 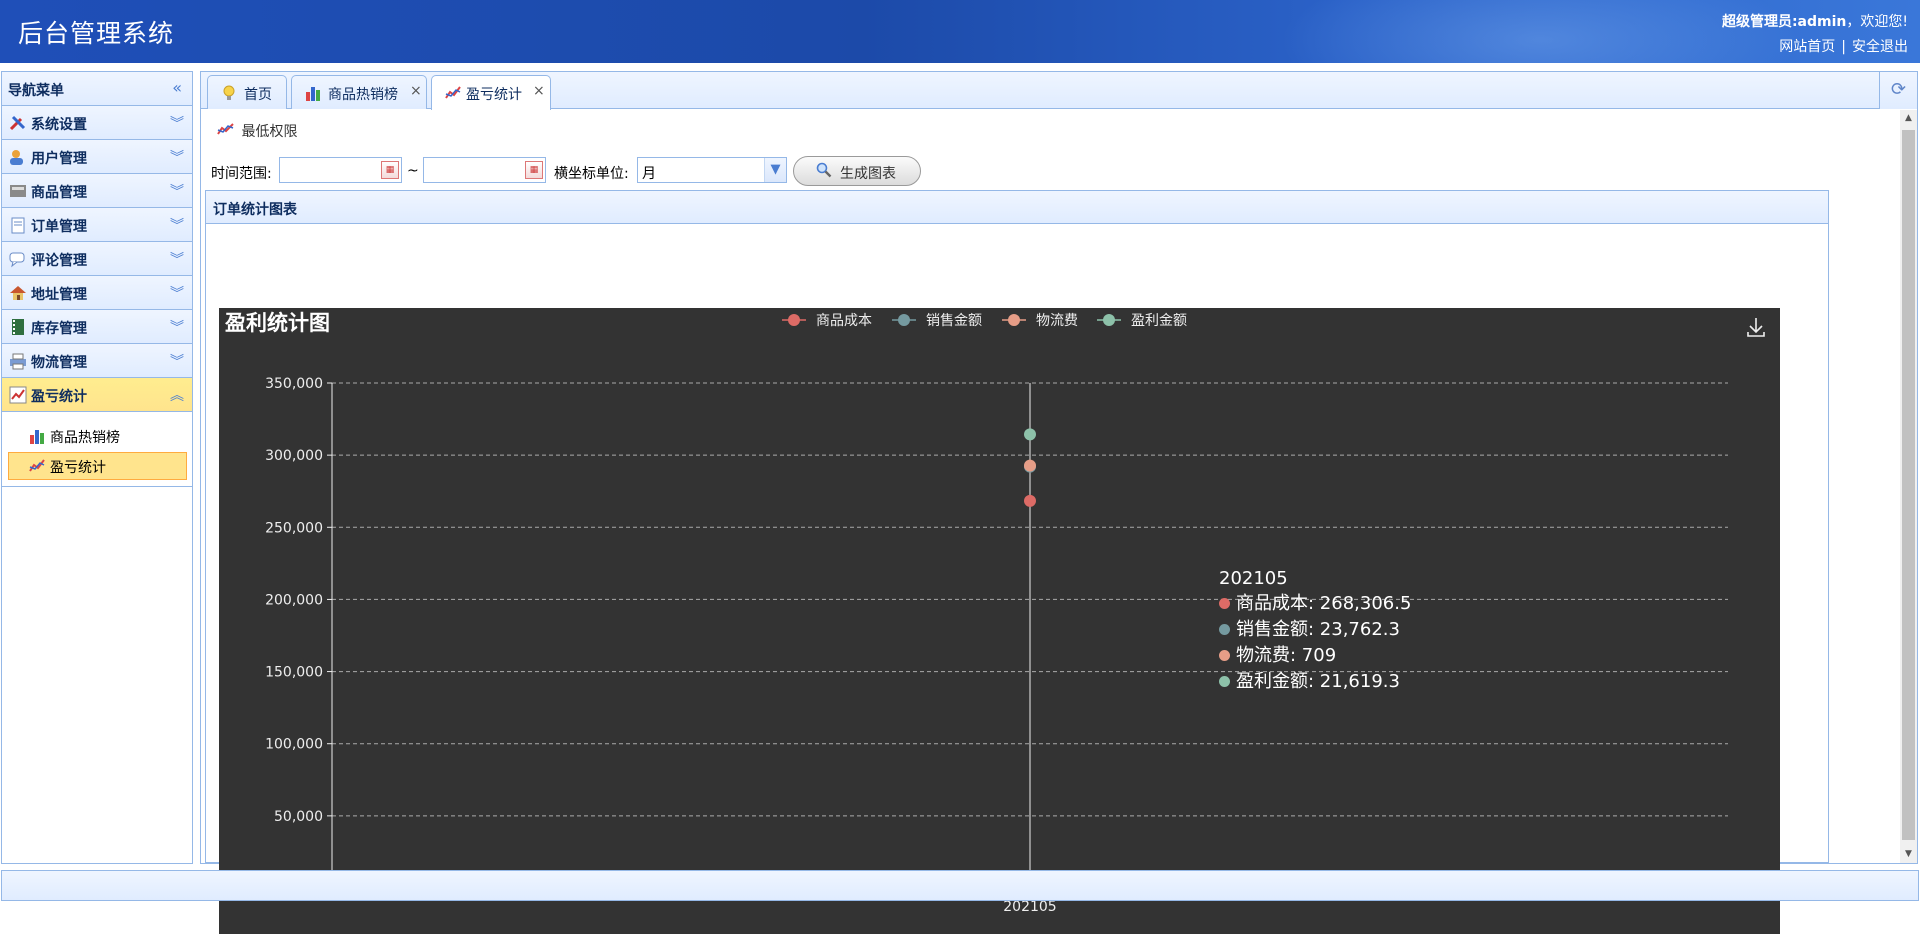 What do you see at coordinates (59, 125) in the screenshot?
I see `sidebar-item-label: 系统设置` at bounding box center [59, 125].